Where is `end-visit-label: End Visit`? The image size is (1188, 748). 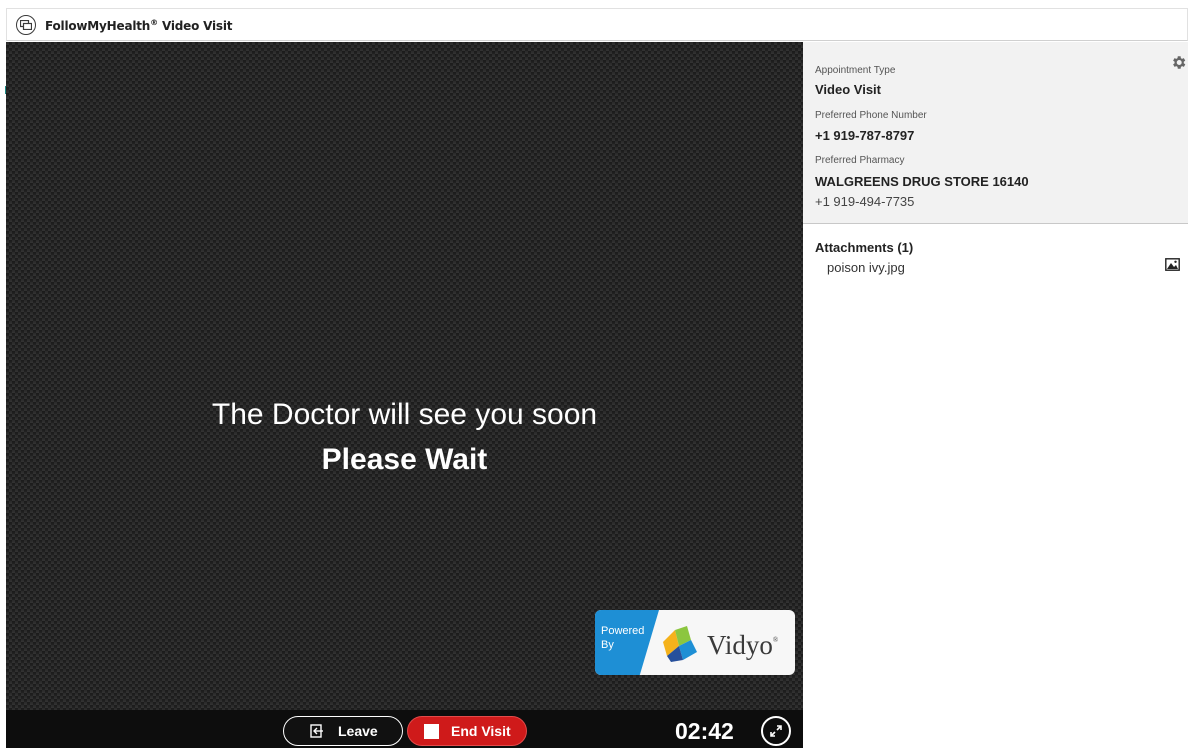 end-visit-label: End Visit is located at coordinates (481, 731).